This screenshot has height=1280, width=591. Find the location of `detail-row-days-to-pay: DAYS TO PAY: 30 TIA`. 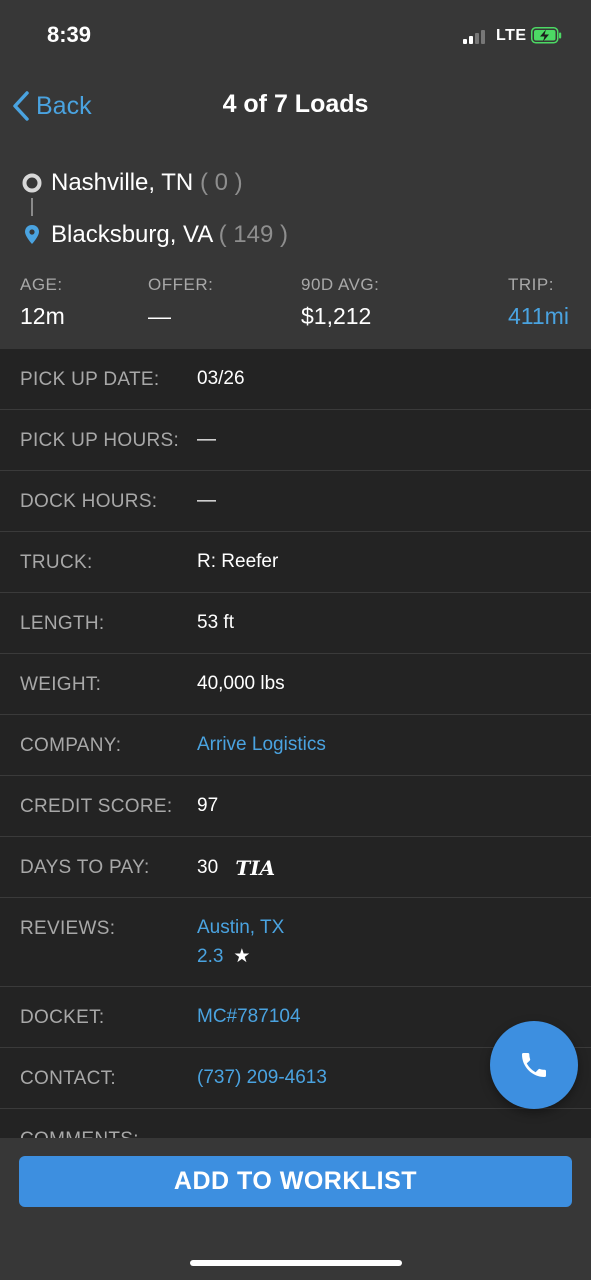

detail-row-days-to-pay: DAYS TO PAY: 30 TIA is located at coordinates (295, 867).